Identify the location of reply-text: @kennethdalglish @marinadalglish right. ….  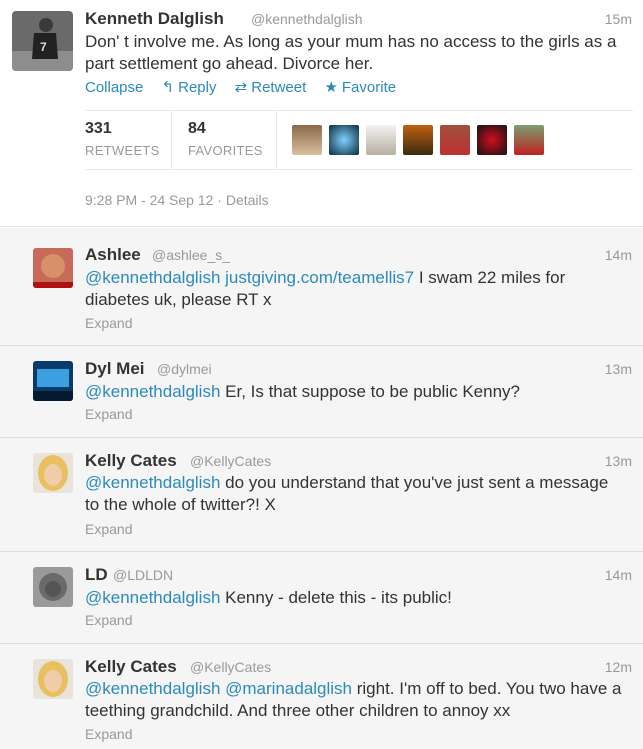
(355, 700).